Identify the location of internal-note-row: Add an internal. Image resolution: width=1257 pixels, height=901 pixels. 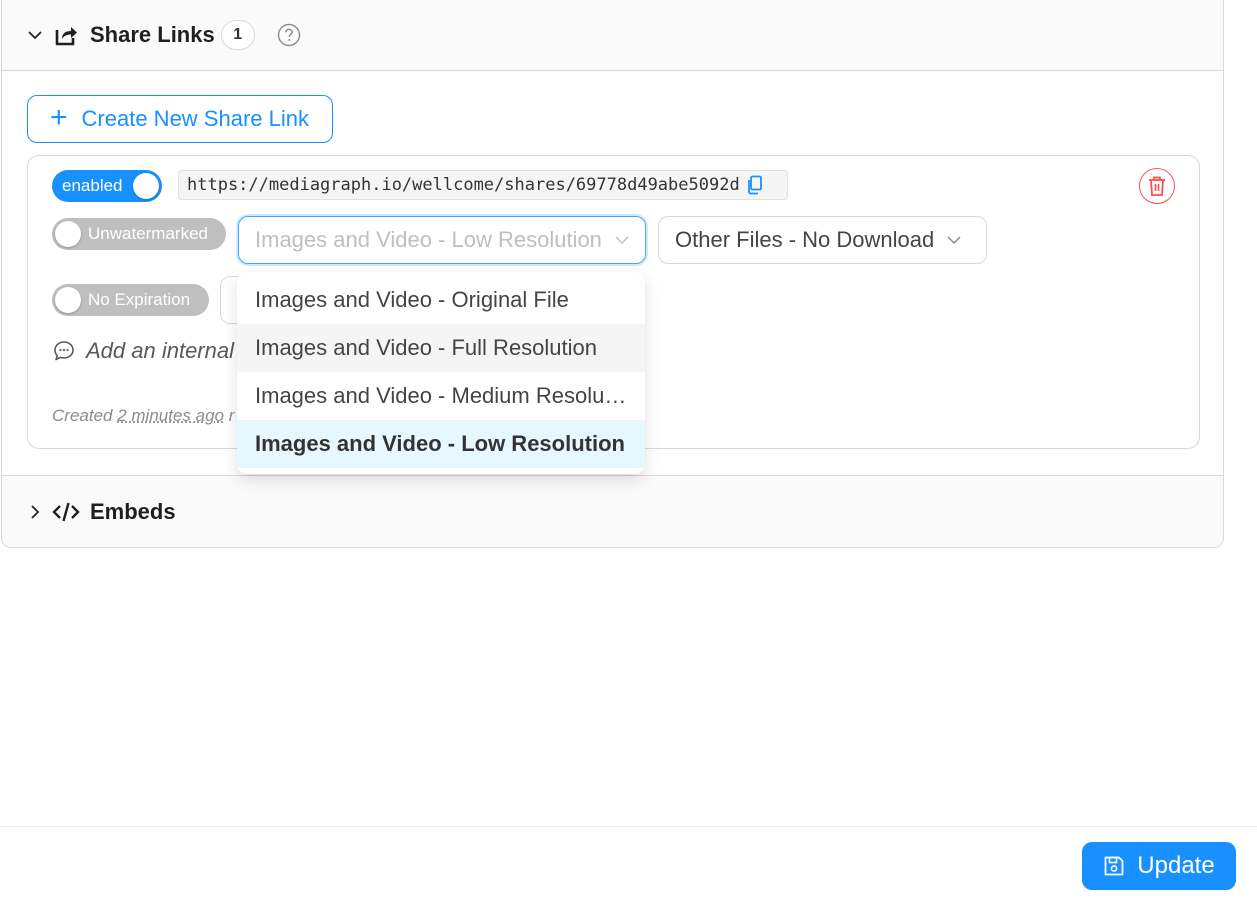
(143, 351).